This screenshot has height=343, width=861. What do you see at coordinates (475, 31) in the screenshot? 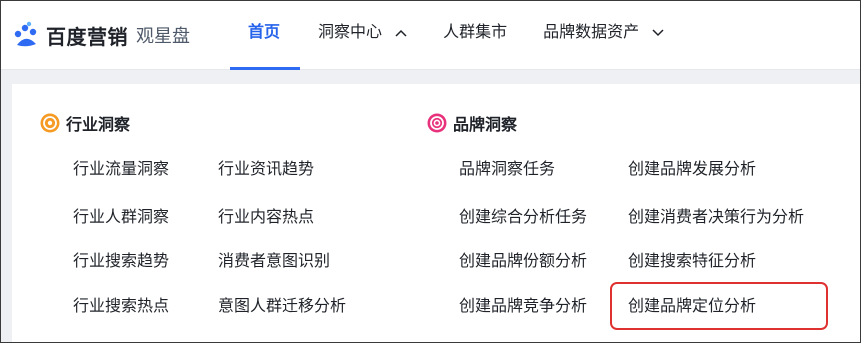
I see `nav-crowd-label: 人群集市` at bounding box center [475, 31].